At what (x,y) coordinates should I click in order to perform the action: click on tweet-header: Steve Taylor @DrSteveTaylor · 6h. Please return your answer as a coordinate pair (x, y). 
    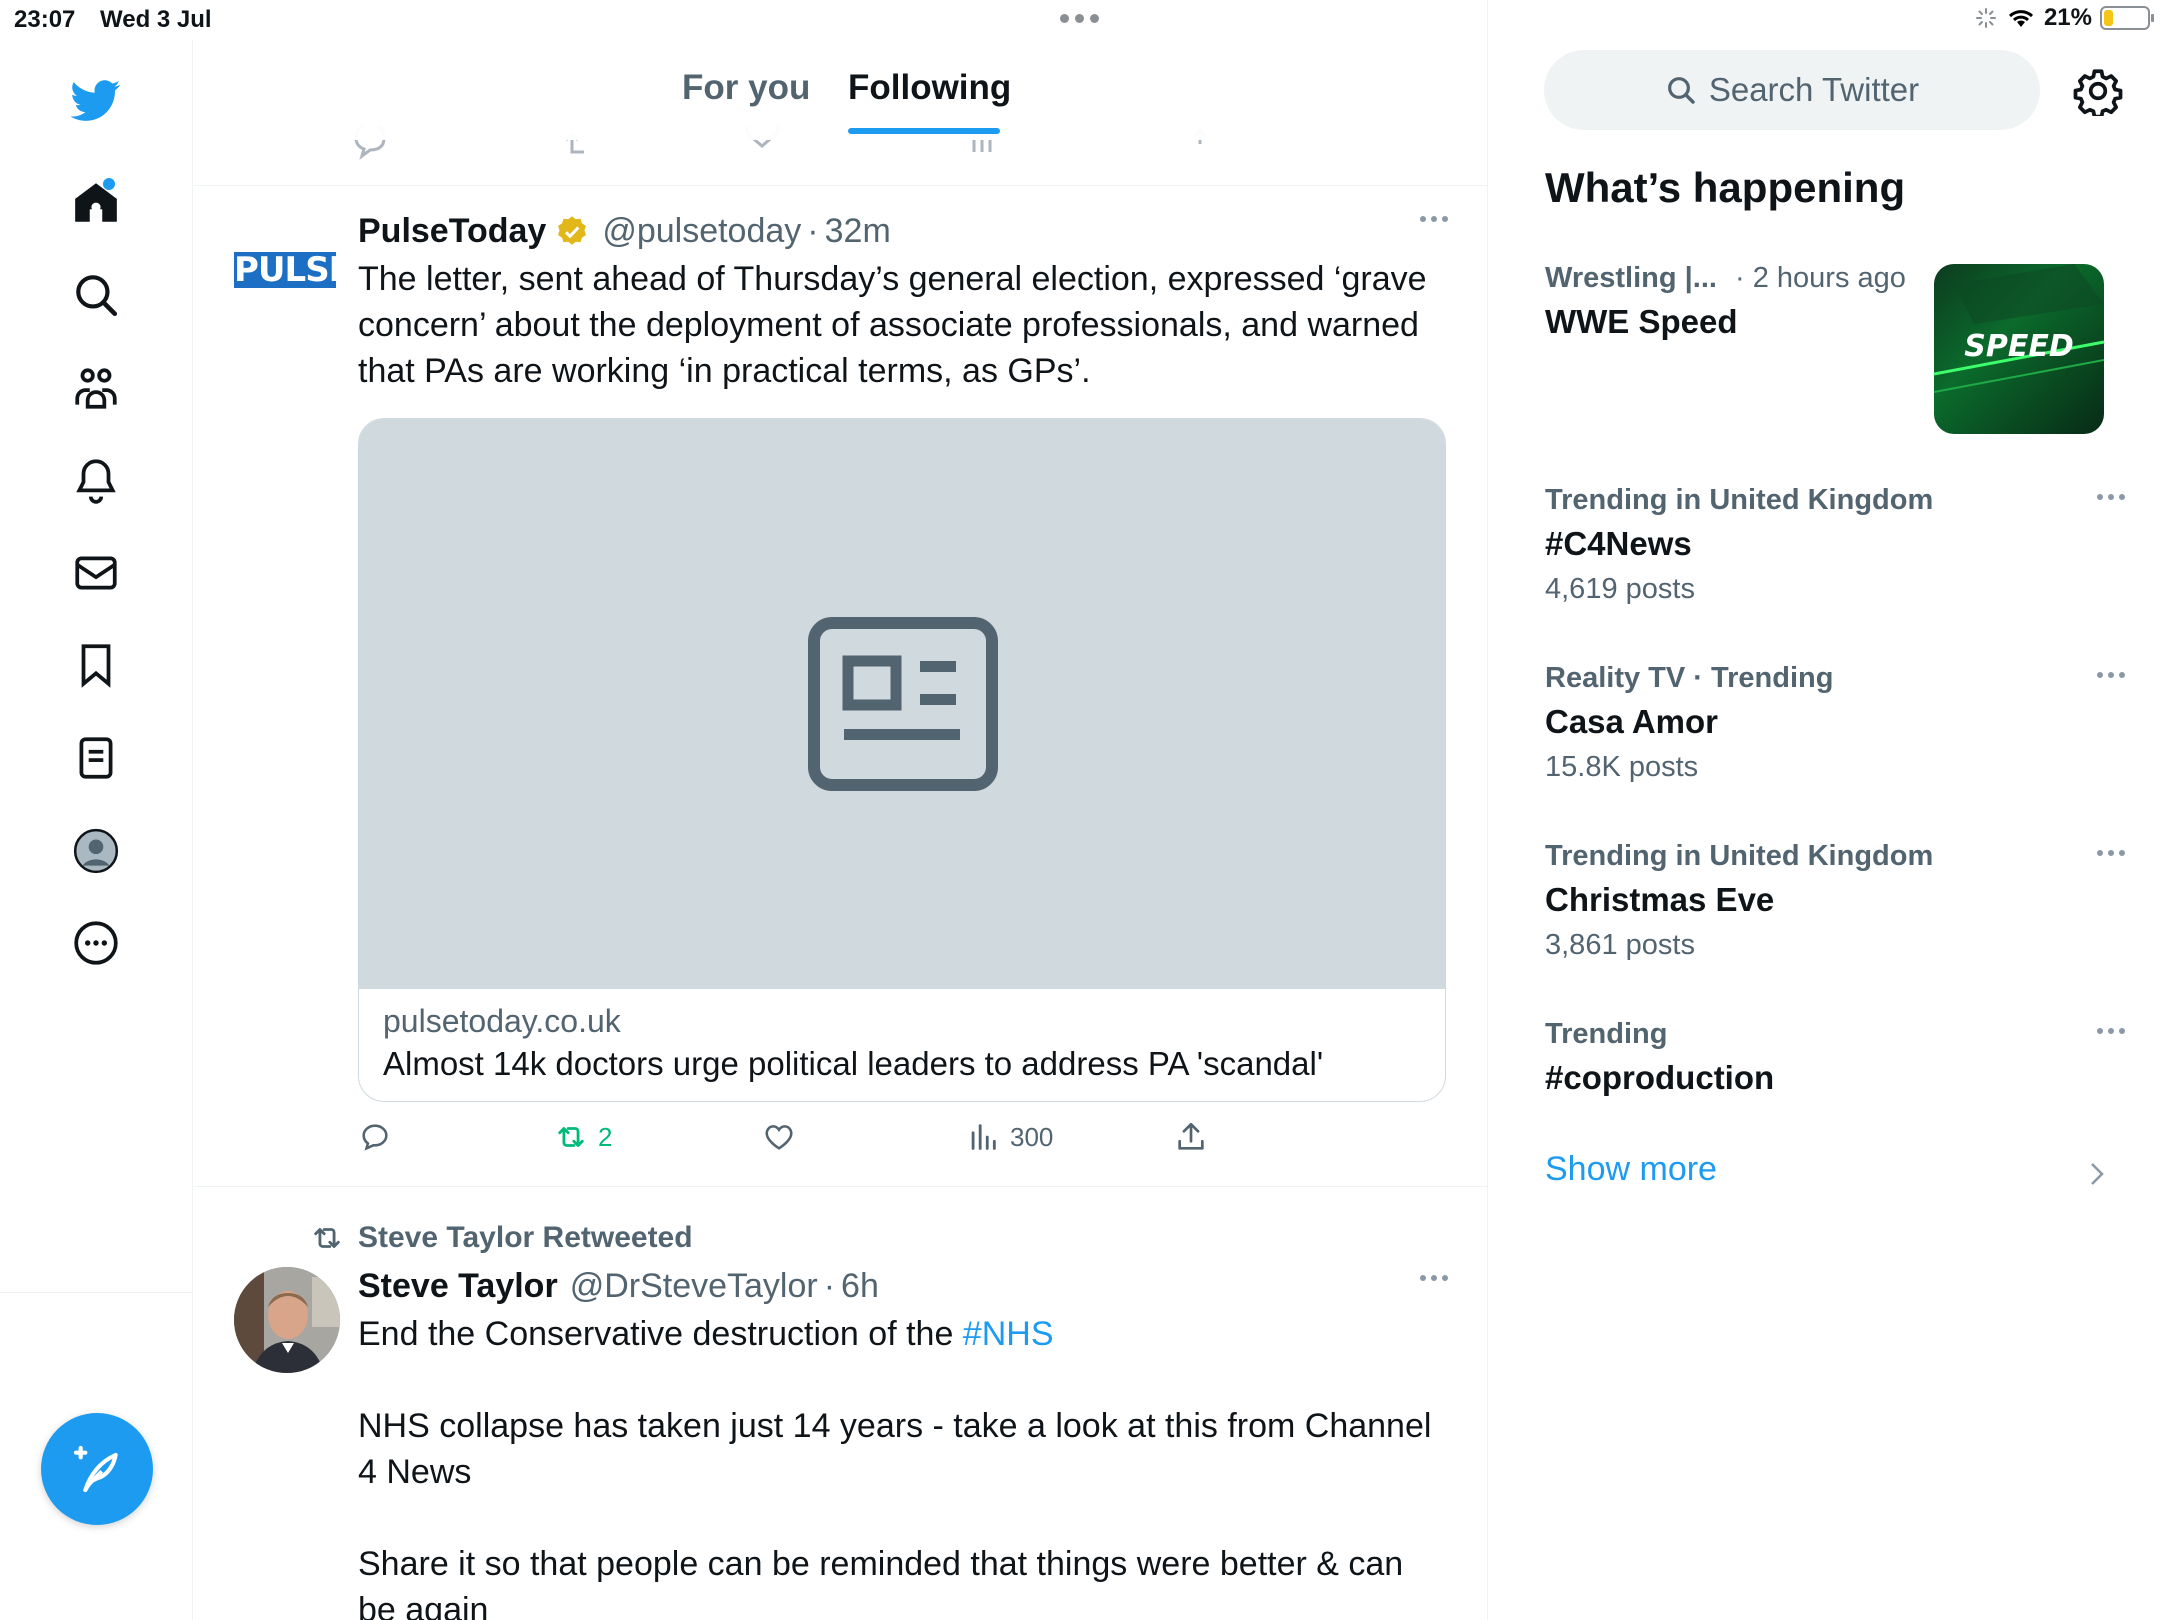
    Looking at the image, I should click on (618, 1286).